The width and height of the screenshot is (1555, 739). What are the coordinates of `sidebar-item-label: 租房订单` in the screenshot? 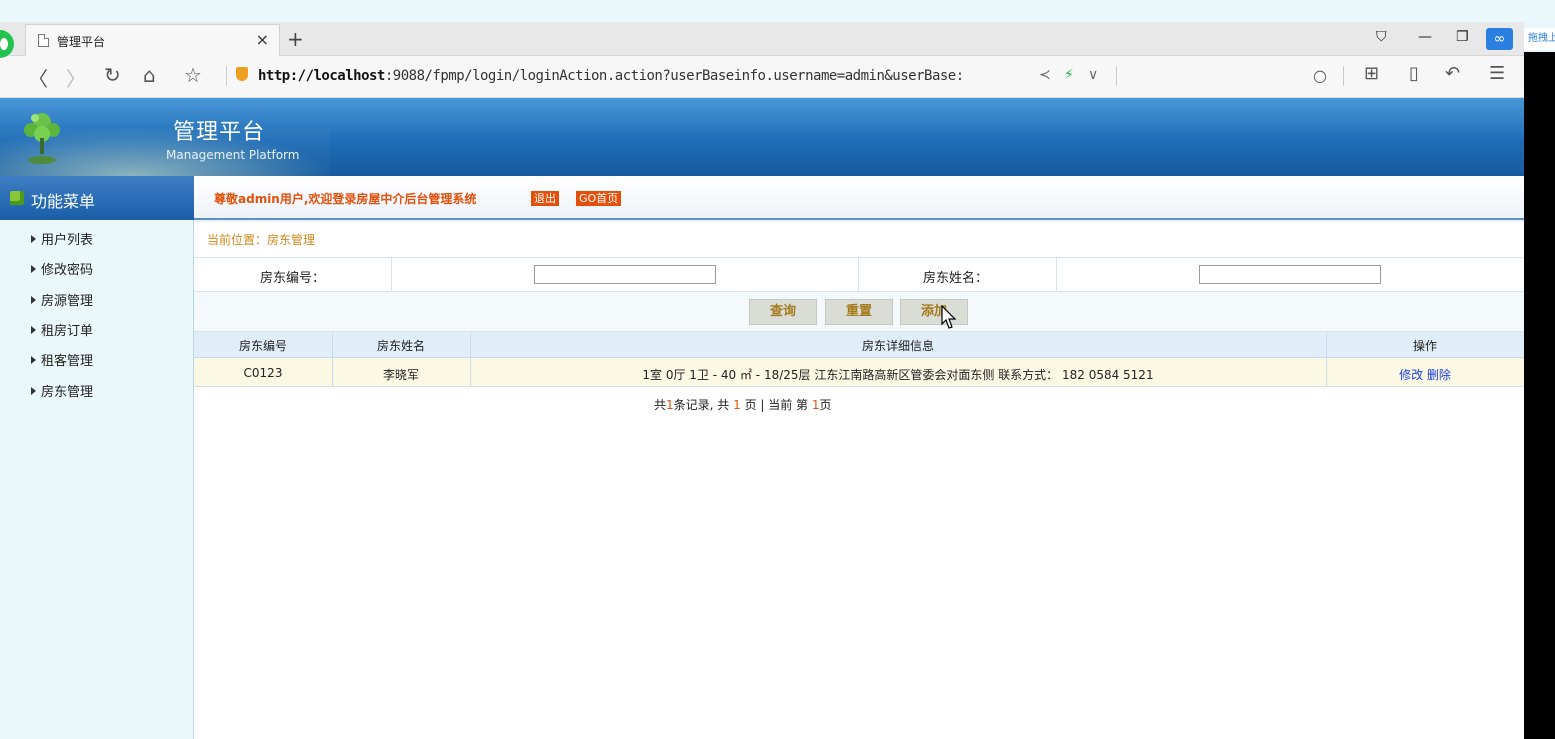 It's located at (67, 331).